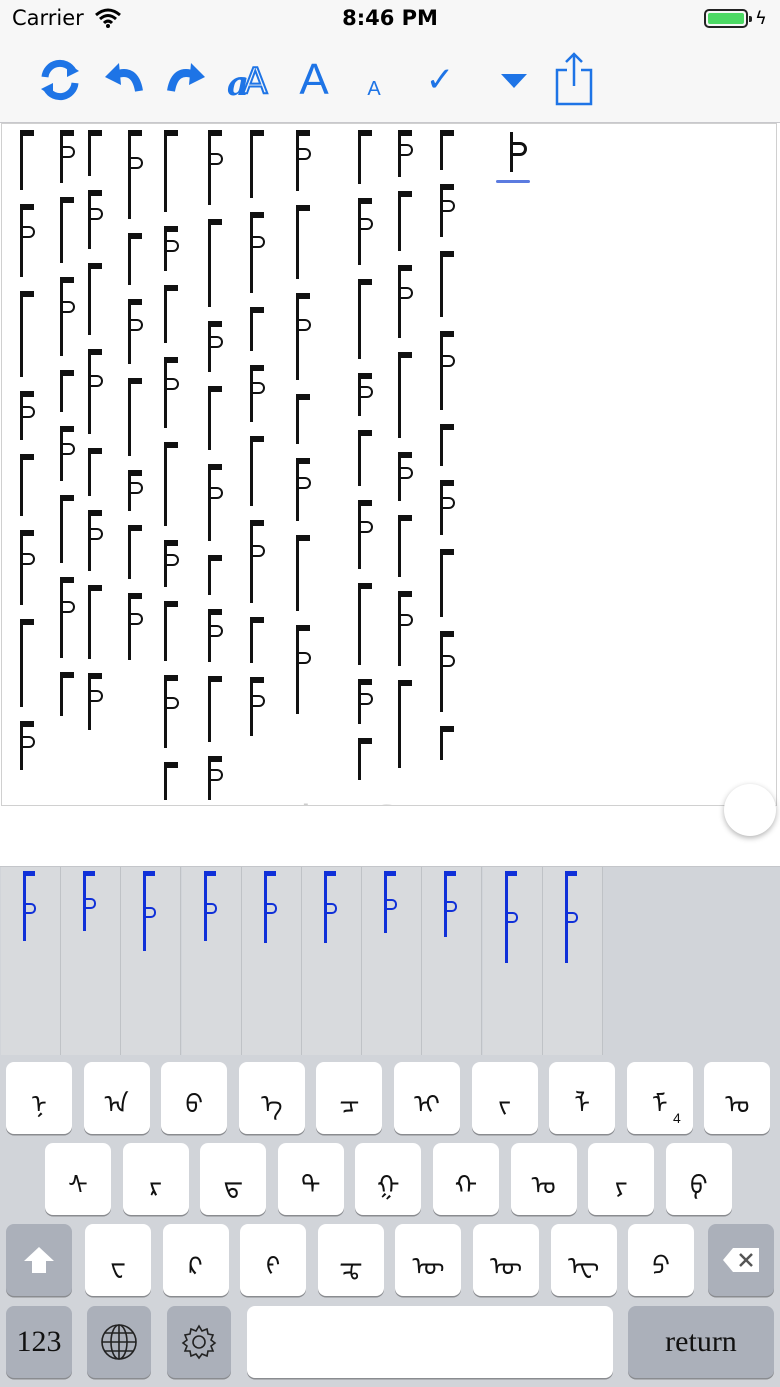 This screenshot has width=780, height=1387. What do you see at coordinates (761, 18) in the screenshot?
I see `charging-icon: ϟ` at bounding box center [761, 18].